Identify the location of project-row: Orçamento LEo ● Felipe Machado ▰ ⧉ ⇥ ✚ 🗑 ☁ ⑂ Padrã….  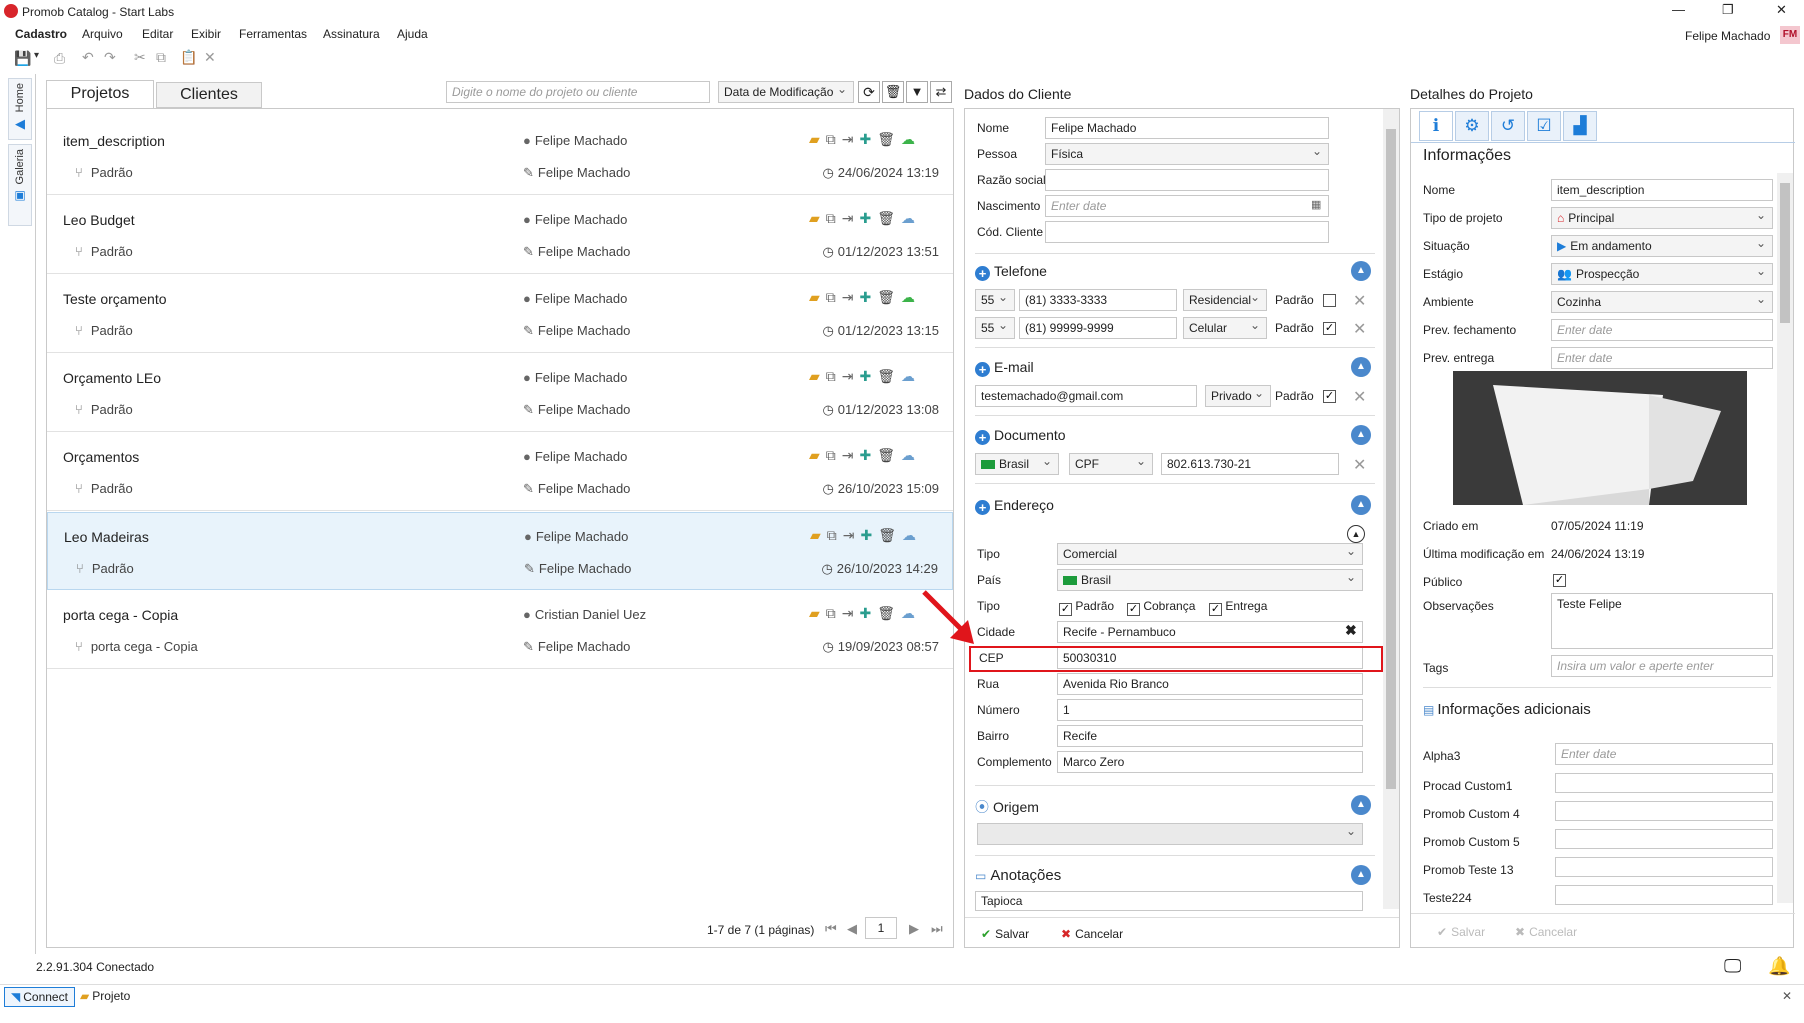
(500, 393).